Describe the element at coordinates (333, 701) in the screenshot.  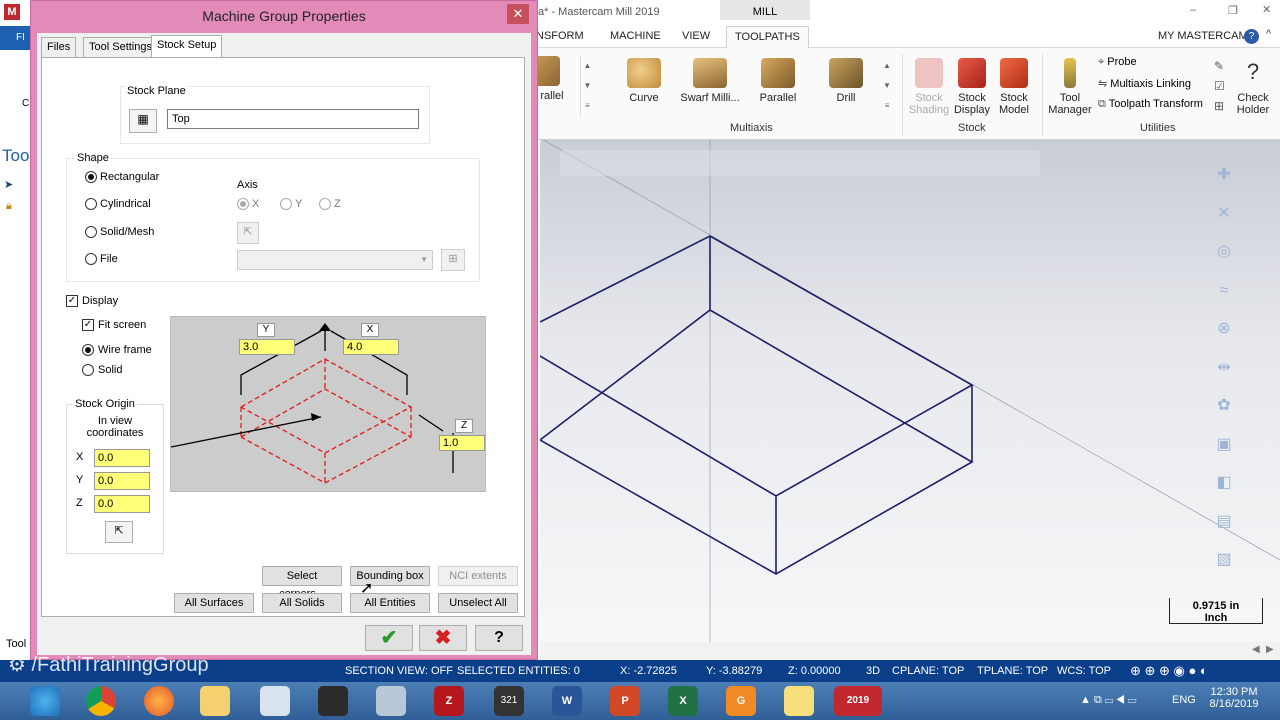
I see `media-icon` at that location.